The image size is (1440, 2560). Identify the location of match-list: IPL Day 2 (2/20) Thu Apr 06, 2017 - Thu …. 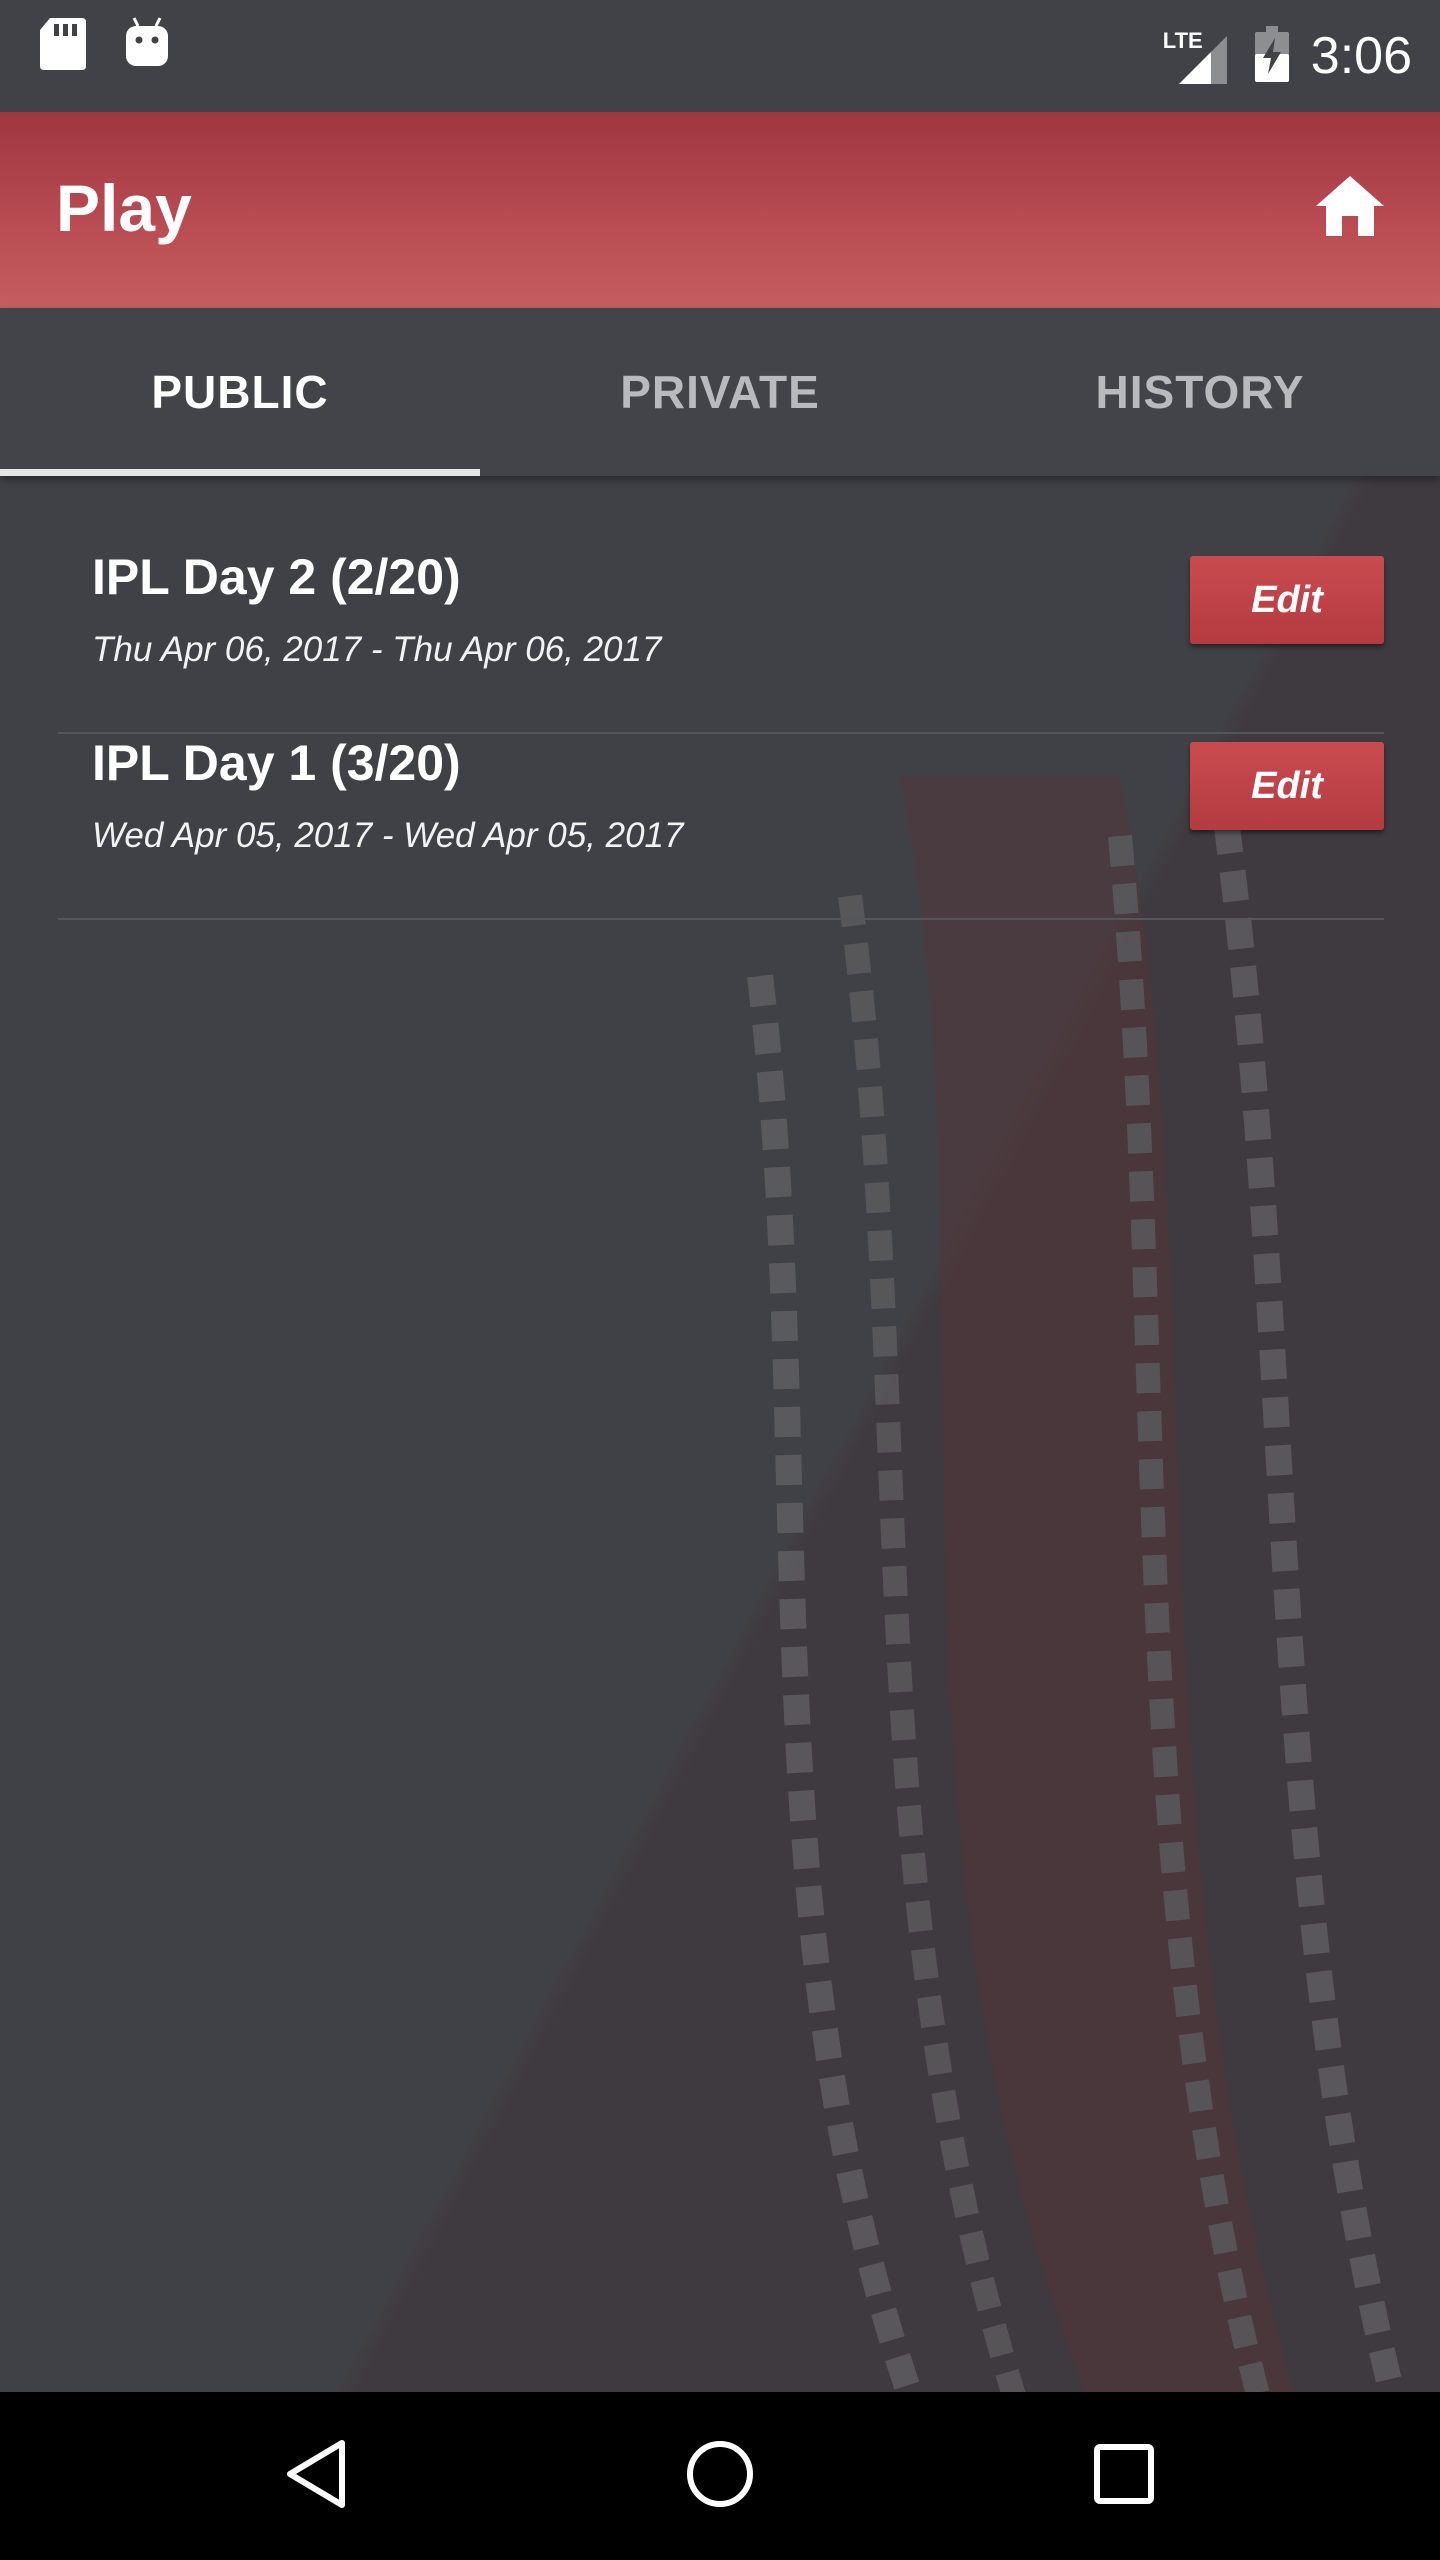
(721, 734).